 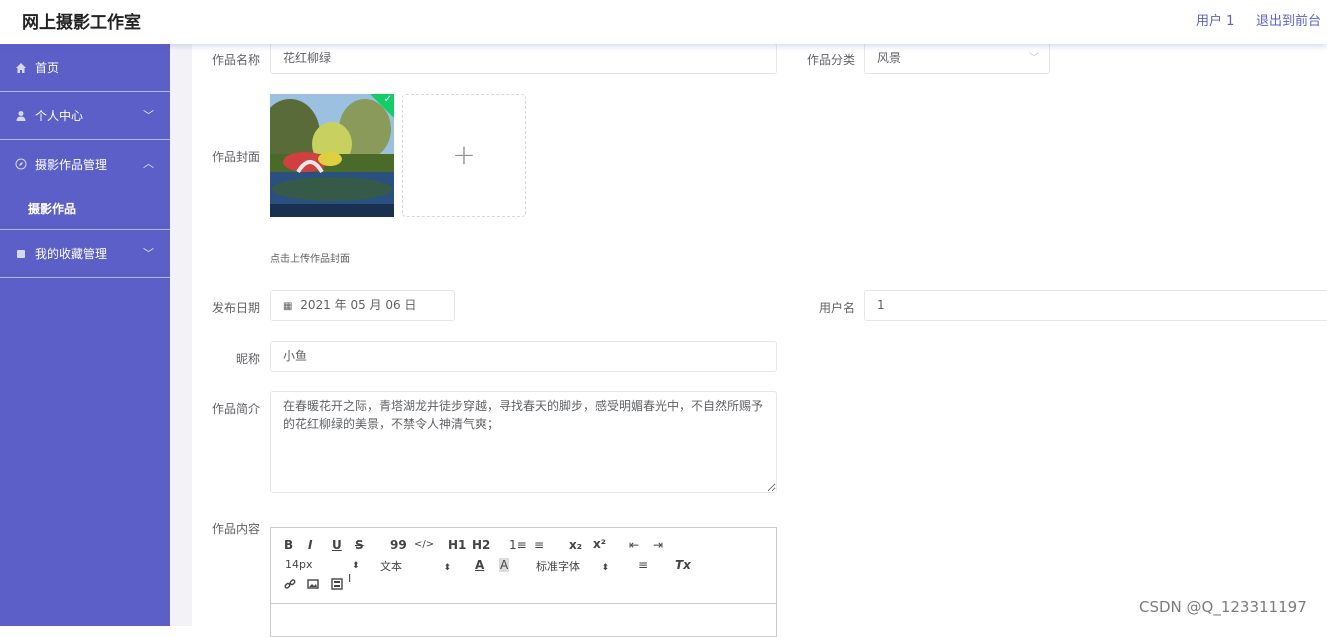 I want to click on image-icon, so click(x=313, y=585).